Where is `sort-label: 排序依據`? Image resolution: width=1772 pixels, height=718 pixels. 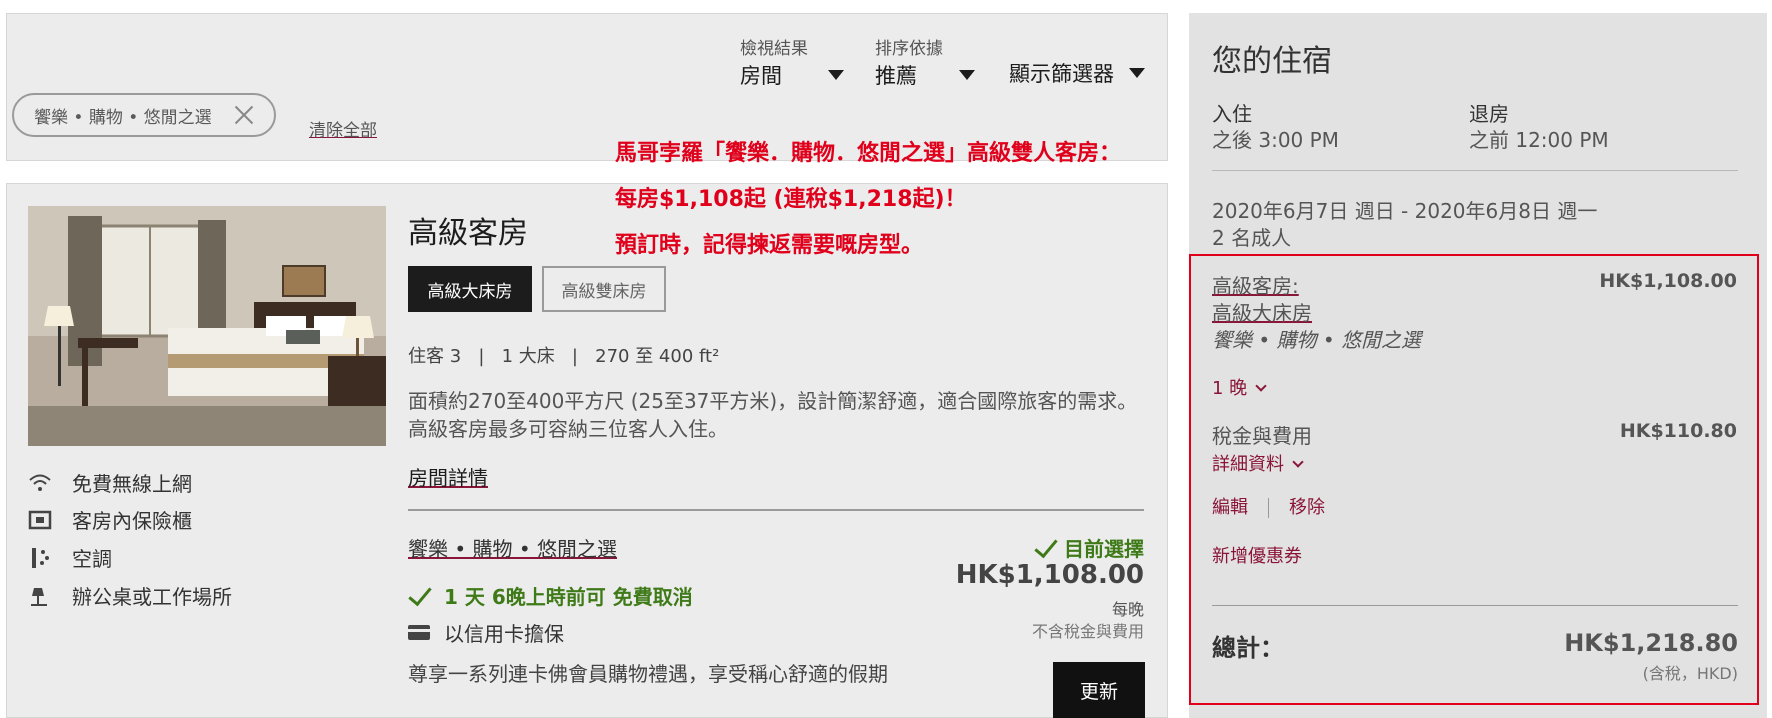
sort-label: 排序依據 is located at coordinates (909, 49).